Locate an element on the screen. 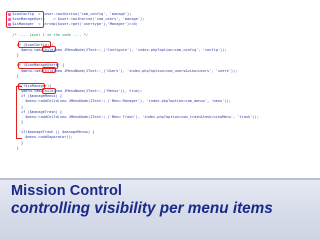 Image resolution: width=320 pixels, height=240 pixels. slide-title: Mission Control is located at coordinates (67, 191).